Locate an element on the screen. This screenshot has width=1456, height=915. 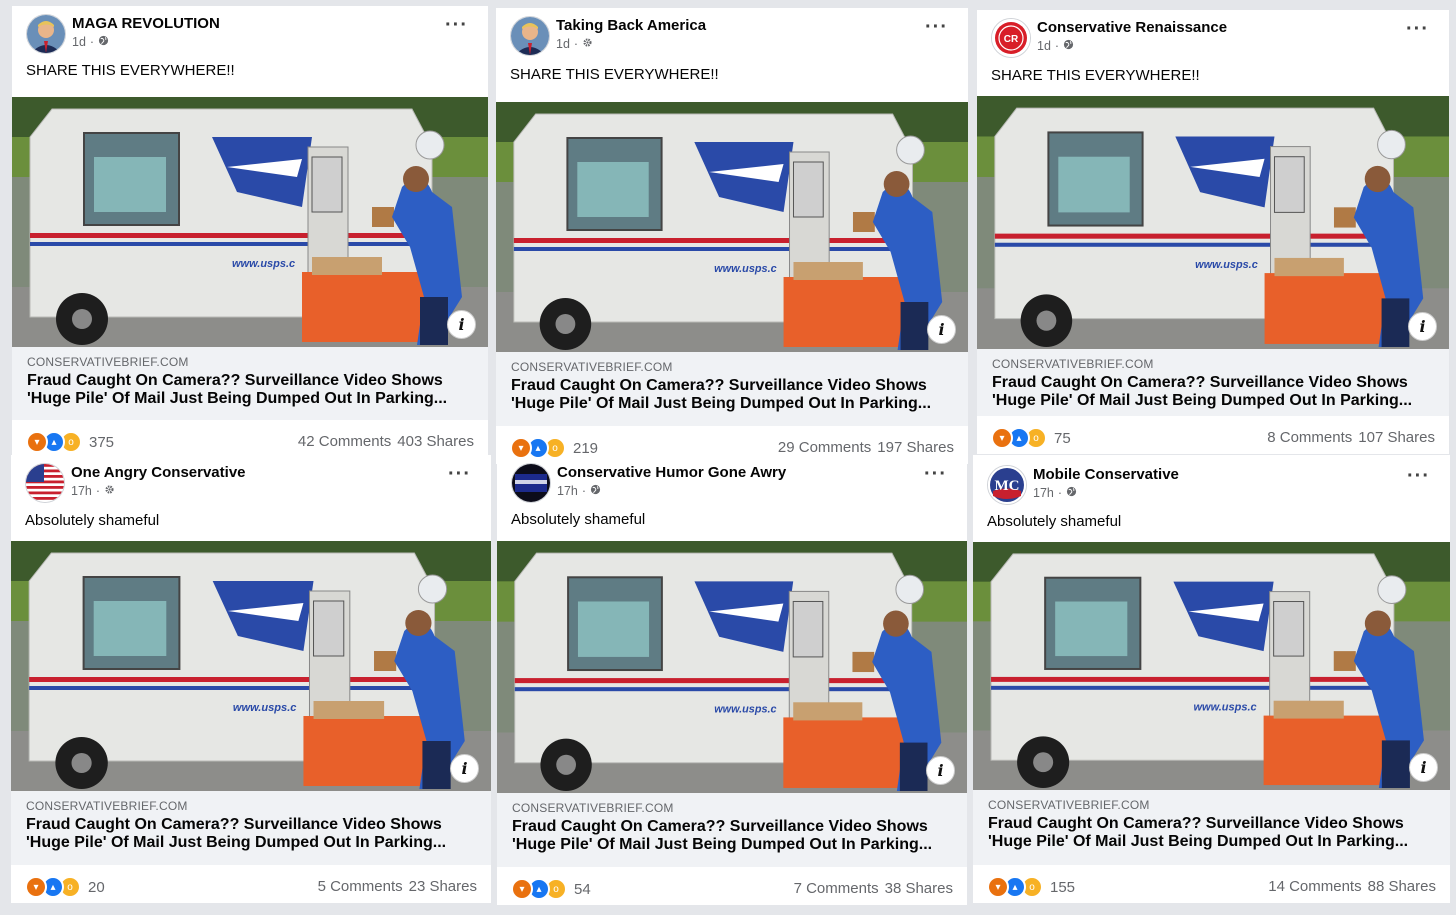
post-header: CR Conservative Renaissance 1d · ··· is located at coordinates (1213, 38).